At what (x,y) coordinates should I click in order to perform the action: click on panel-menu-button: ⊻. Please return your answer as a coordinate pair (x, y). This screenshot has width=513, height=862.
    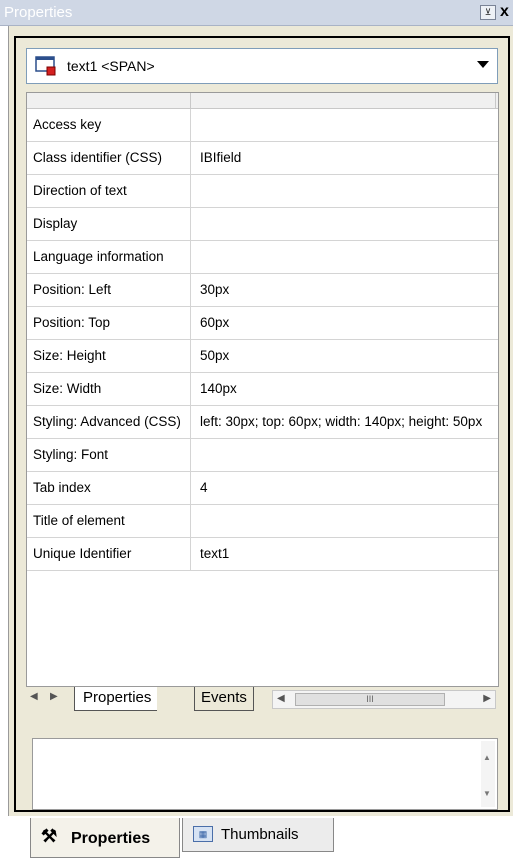
    Looking at the image, I should click on (488, 12).